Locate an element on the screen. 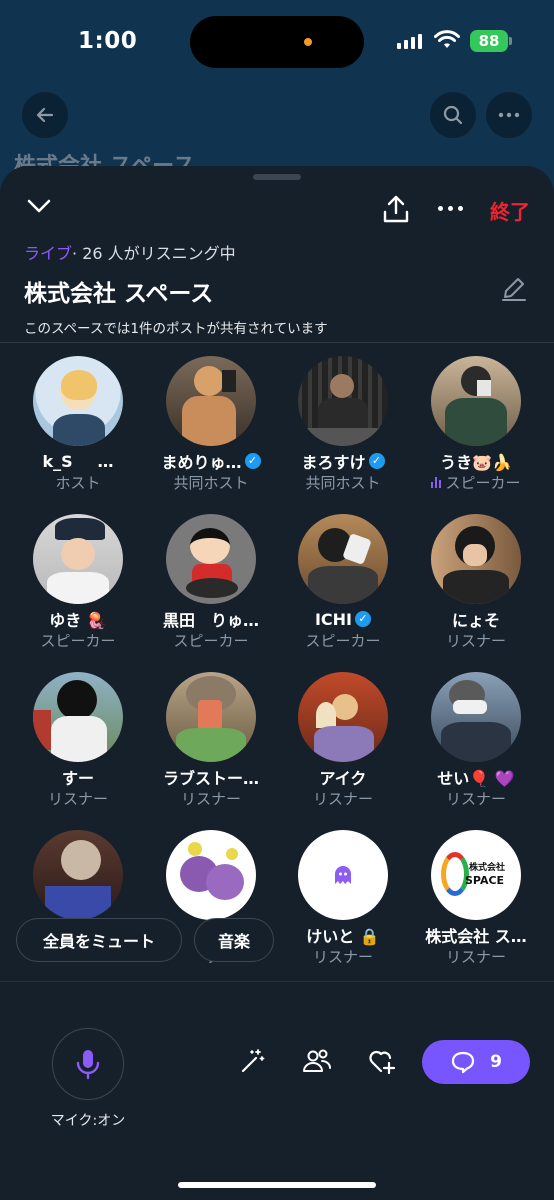 The width and height of the screenshot is (554, 1200). live-status: ライブ· 26 人がリスニング中 is located at coordinates (130, 252).